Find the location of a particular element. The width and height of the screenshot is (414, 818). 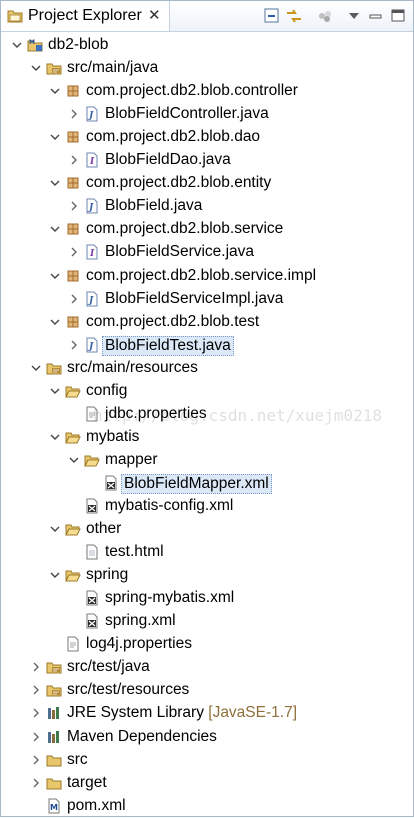

tree-item: com.project.db2.blob.entity is located at coordinates (207, 183).